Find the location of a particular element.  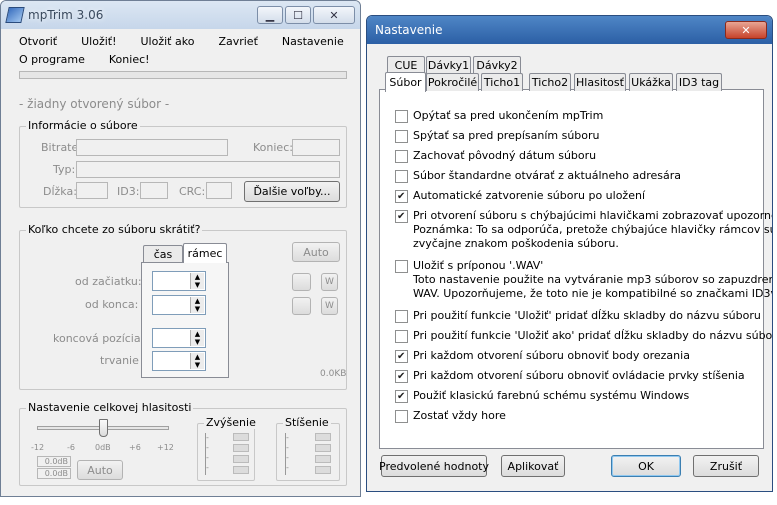

trim-start-w-button: W is located at coordinates (329, 282).